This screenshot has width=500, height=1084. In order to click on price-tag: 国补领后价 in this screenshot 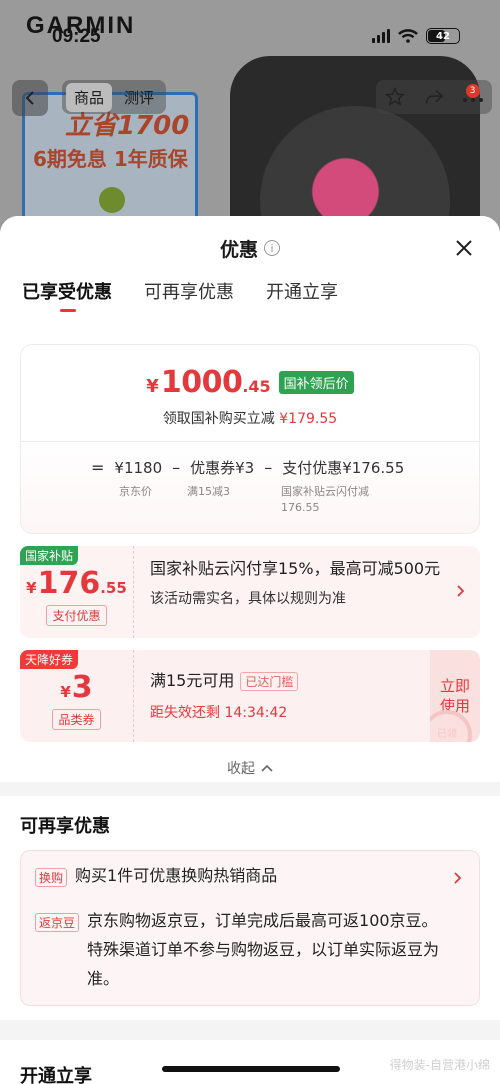, I will do `click(316, 382)`.